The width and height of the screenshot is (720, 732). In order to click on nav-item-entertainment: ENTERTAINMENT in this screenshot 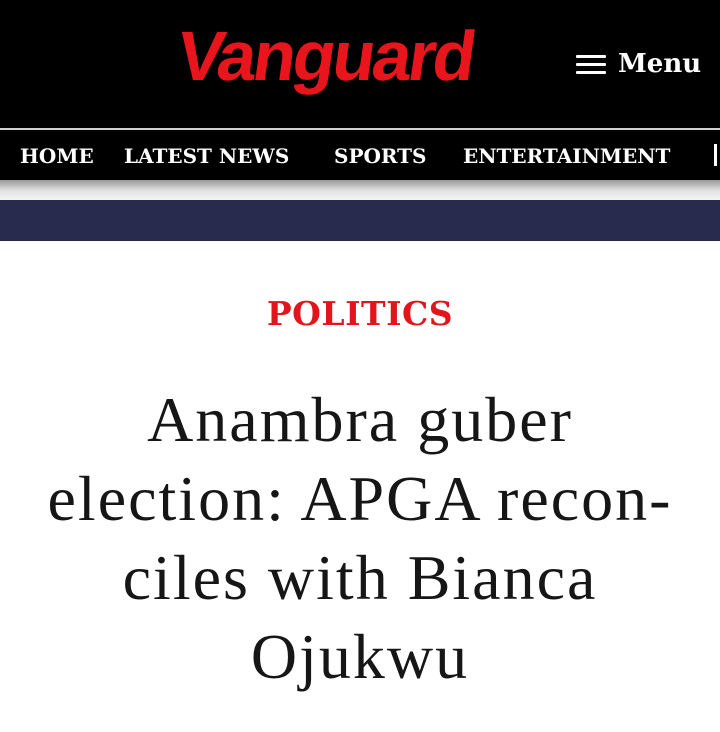, I will do `click(566, 156)`.